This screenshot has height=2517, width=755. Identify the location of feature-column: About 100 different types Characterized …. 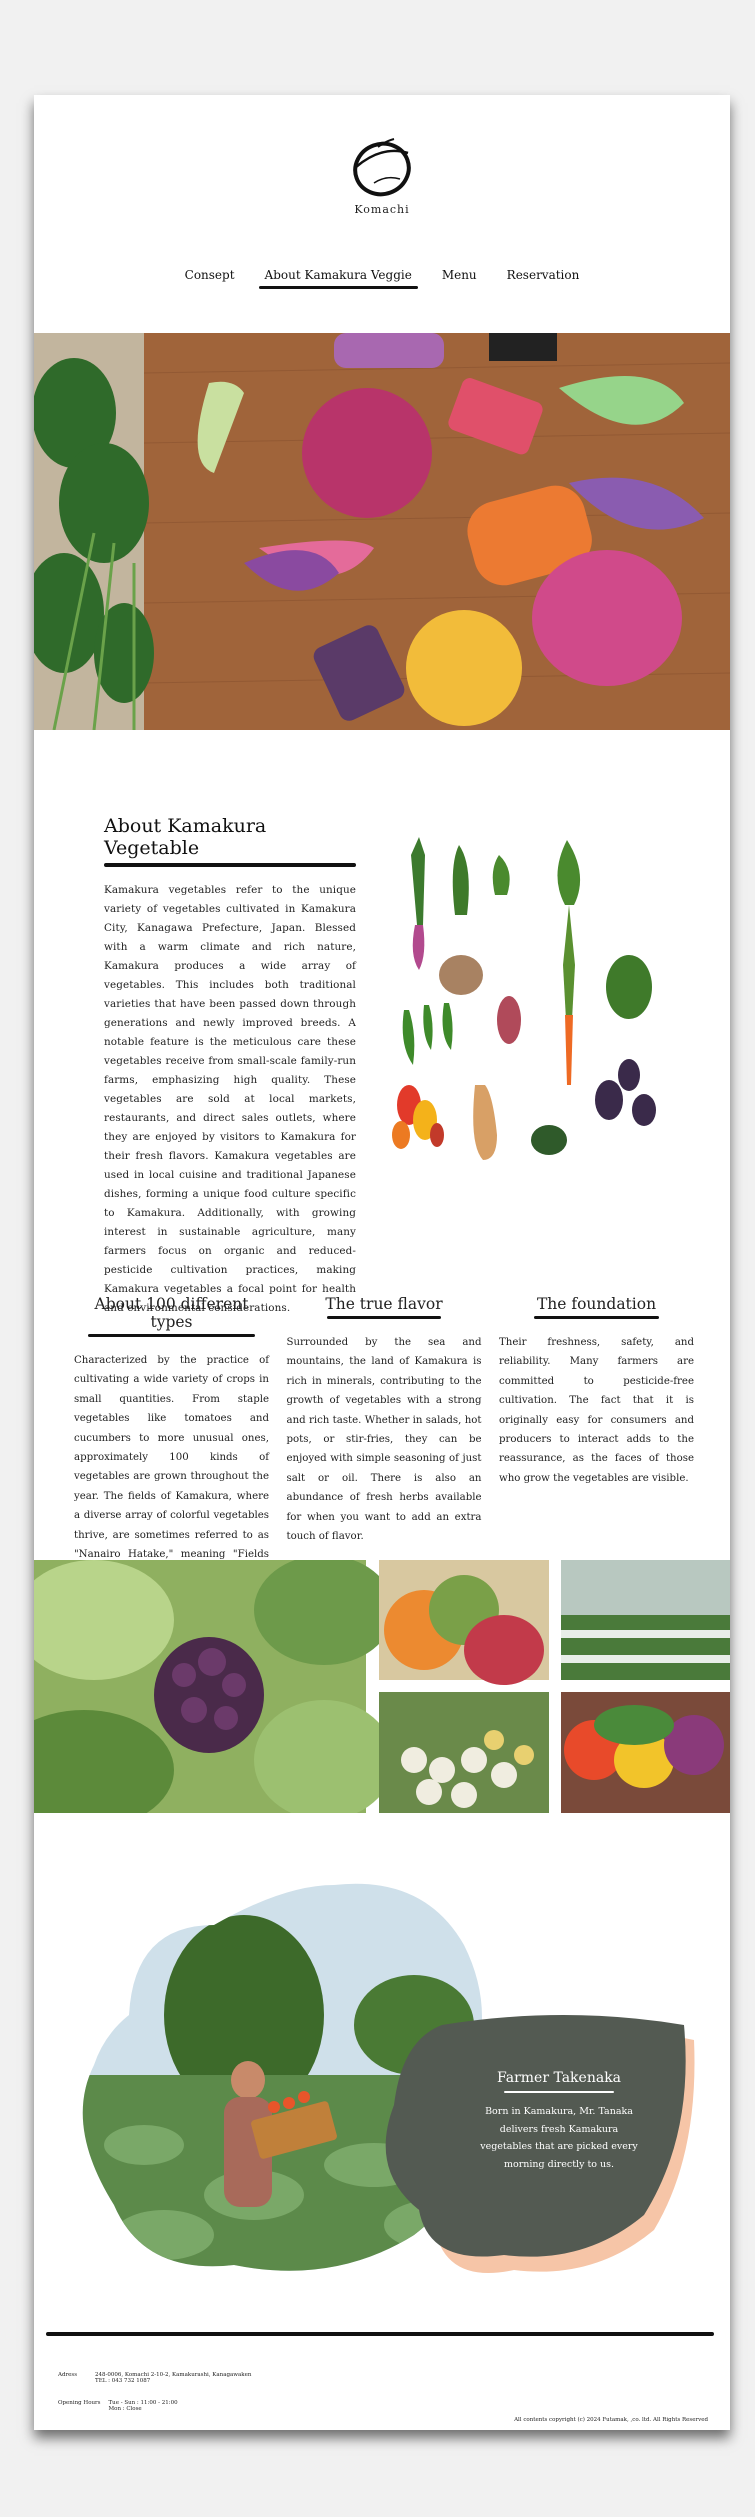
(171, 1439).